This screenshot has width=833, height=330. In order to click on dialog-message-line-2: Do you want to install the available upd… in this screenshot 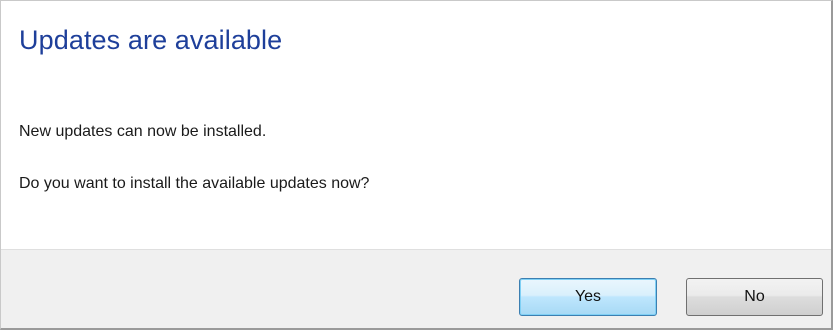, I will do `click(194, 183)`.